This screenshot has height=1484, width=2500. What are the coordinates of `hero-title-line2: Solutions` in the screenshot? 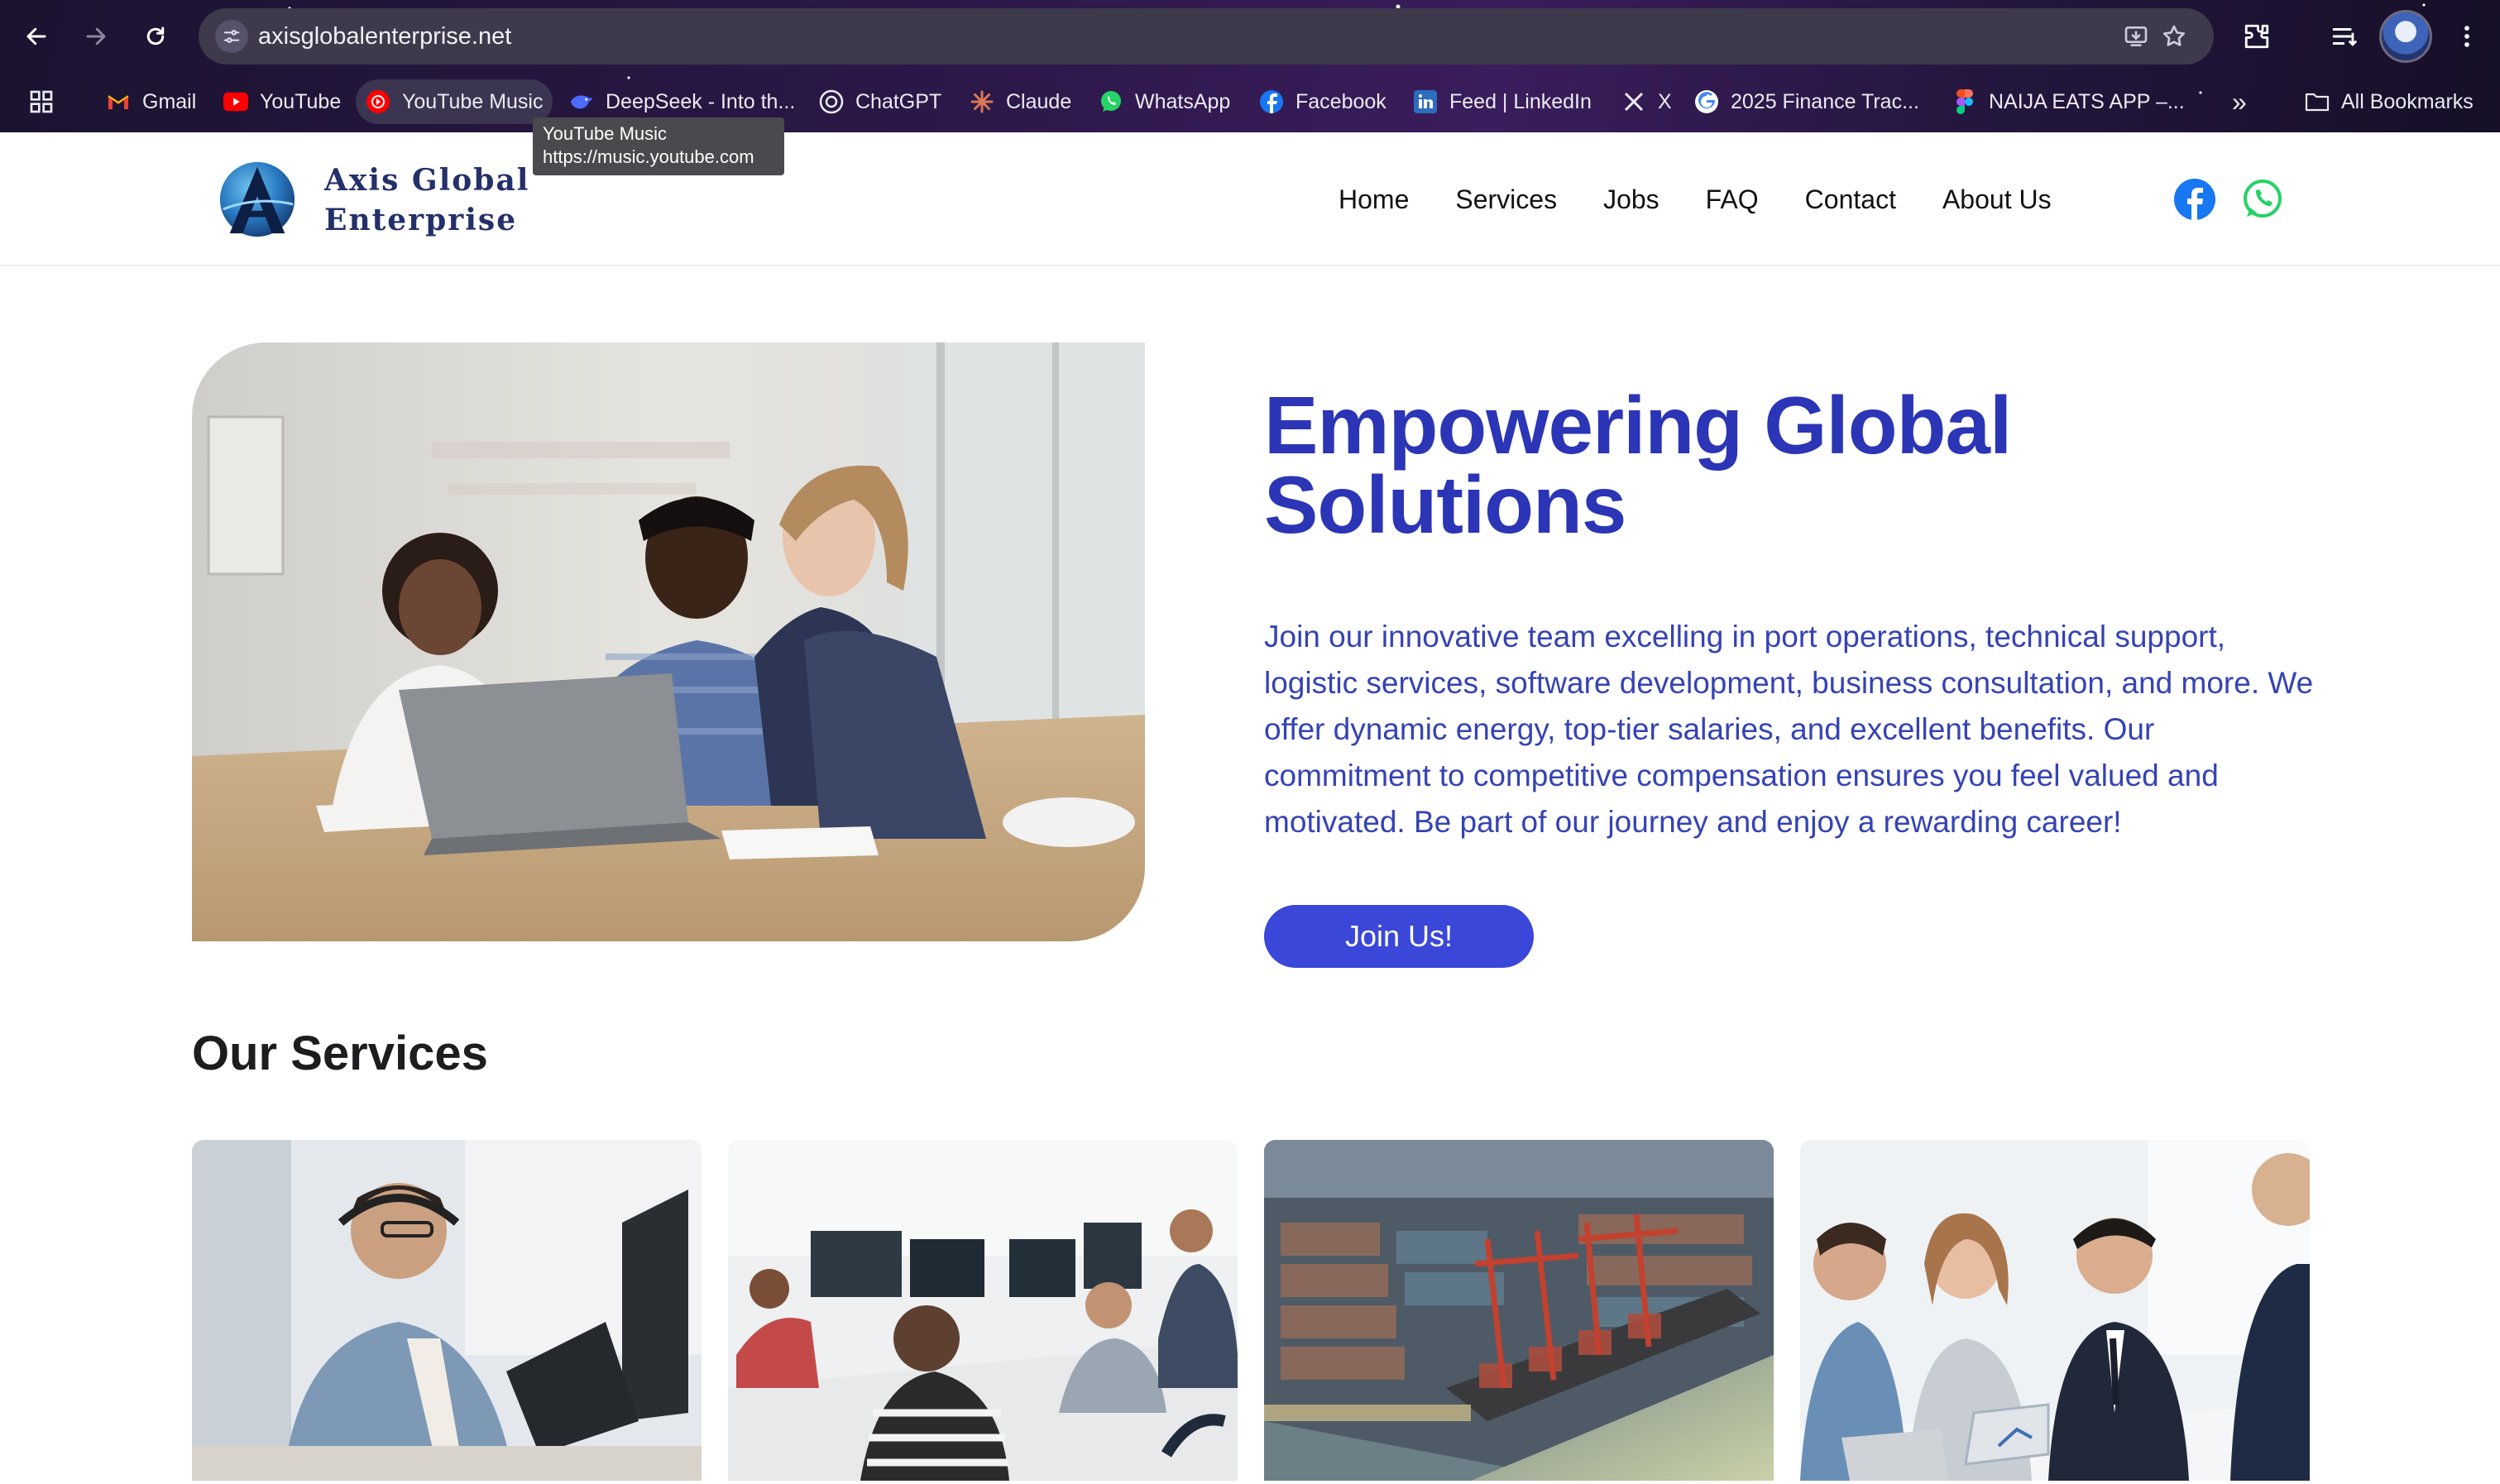 It's located at (1445, 505).